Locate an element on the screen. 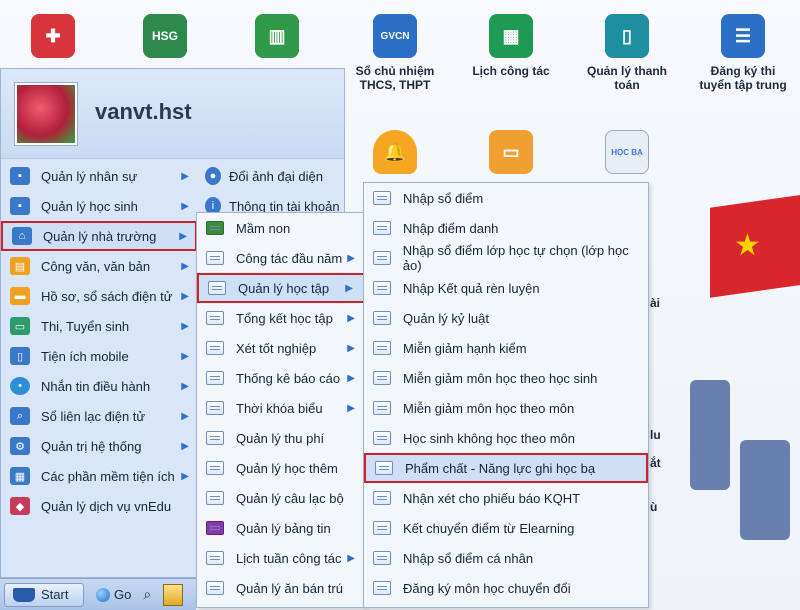  so-chu-nhiem-app: GVCN Sổ chủ nhiệm THCS, THPT is located at coordinates (395, 53).